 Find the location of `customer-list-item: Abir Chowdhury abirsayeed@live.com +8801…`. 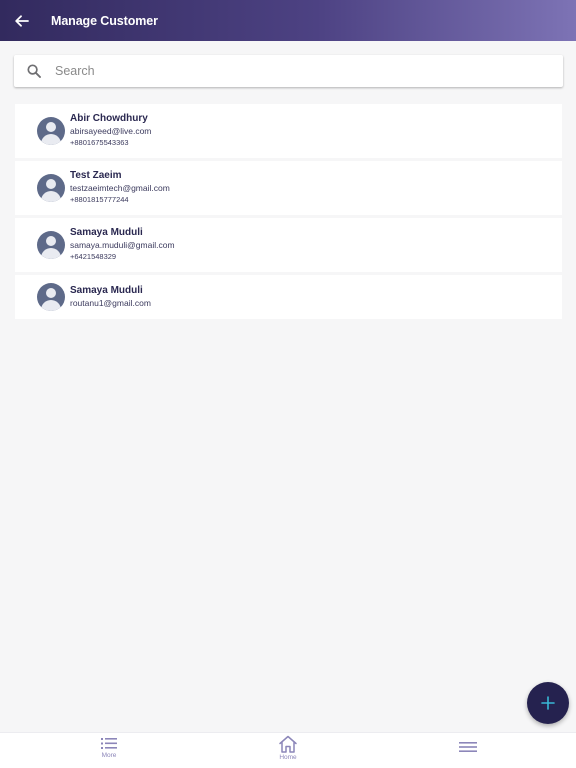

customer-list-item: Abir Chowdhury abirsayeed@live.com +8801… is located at coordinates (288, 131).